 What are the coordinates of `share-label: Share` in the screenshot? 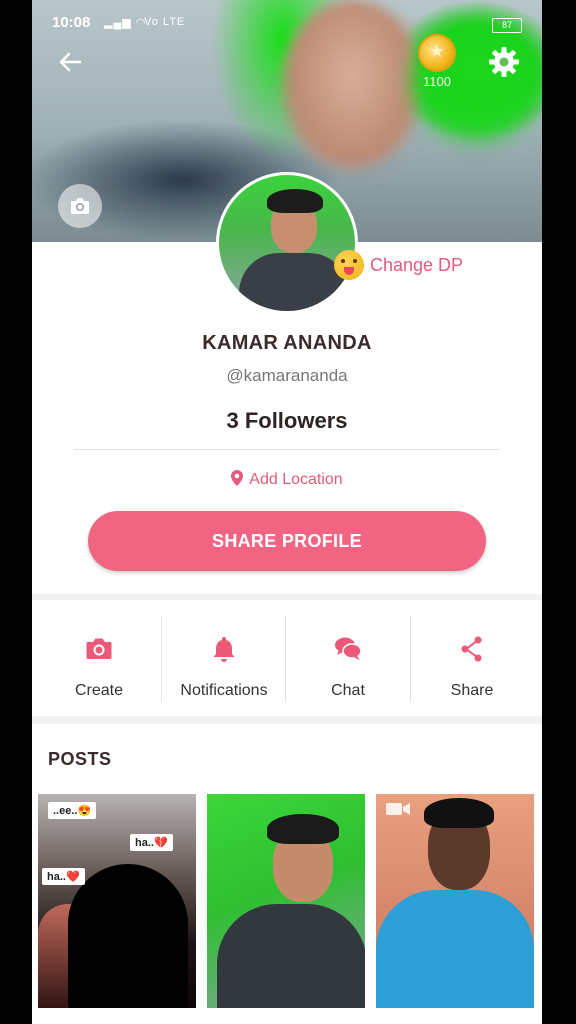 It's located at (472, 690).